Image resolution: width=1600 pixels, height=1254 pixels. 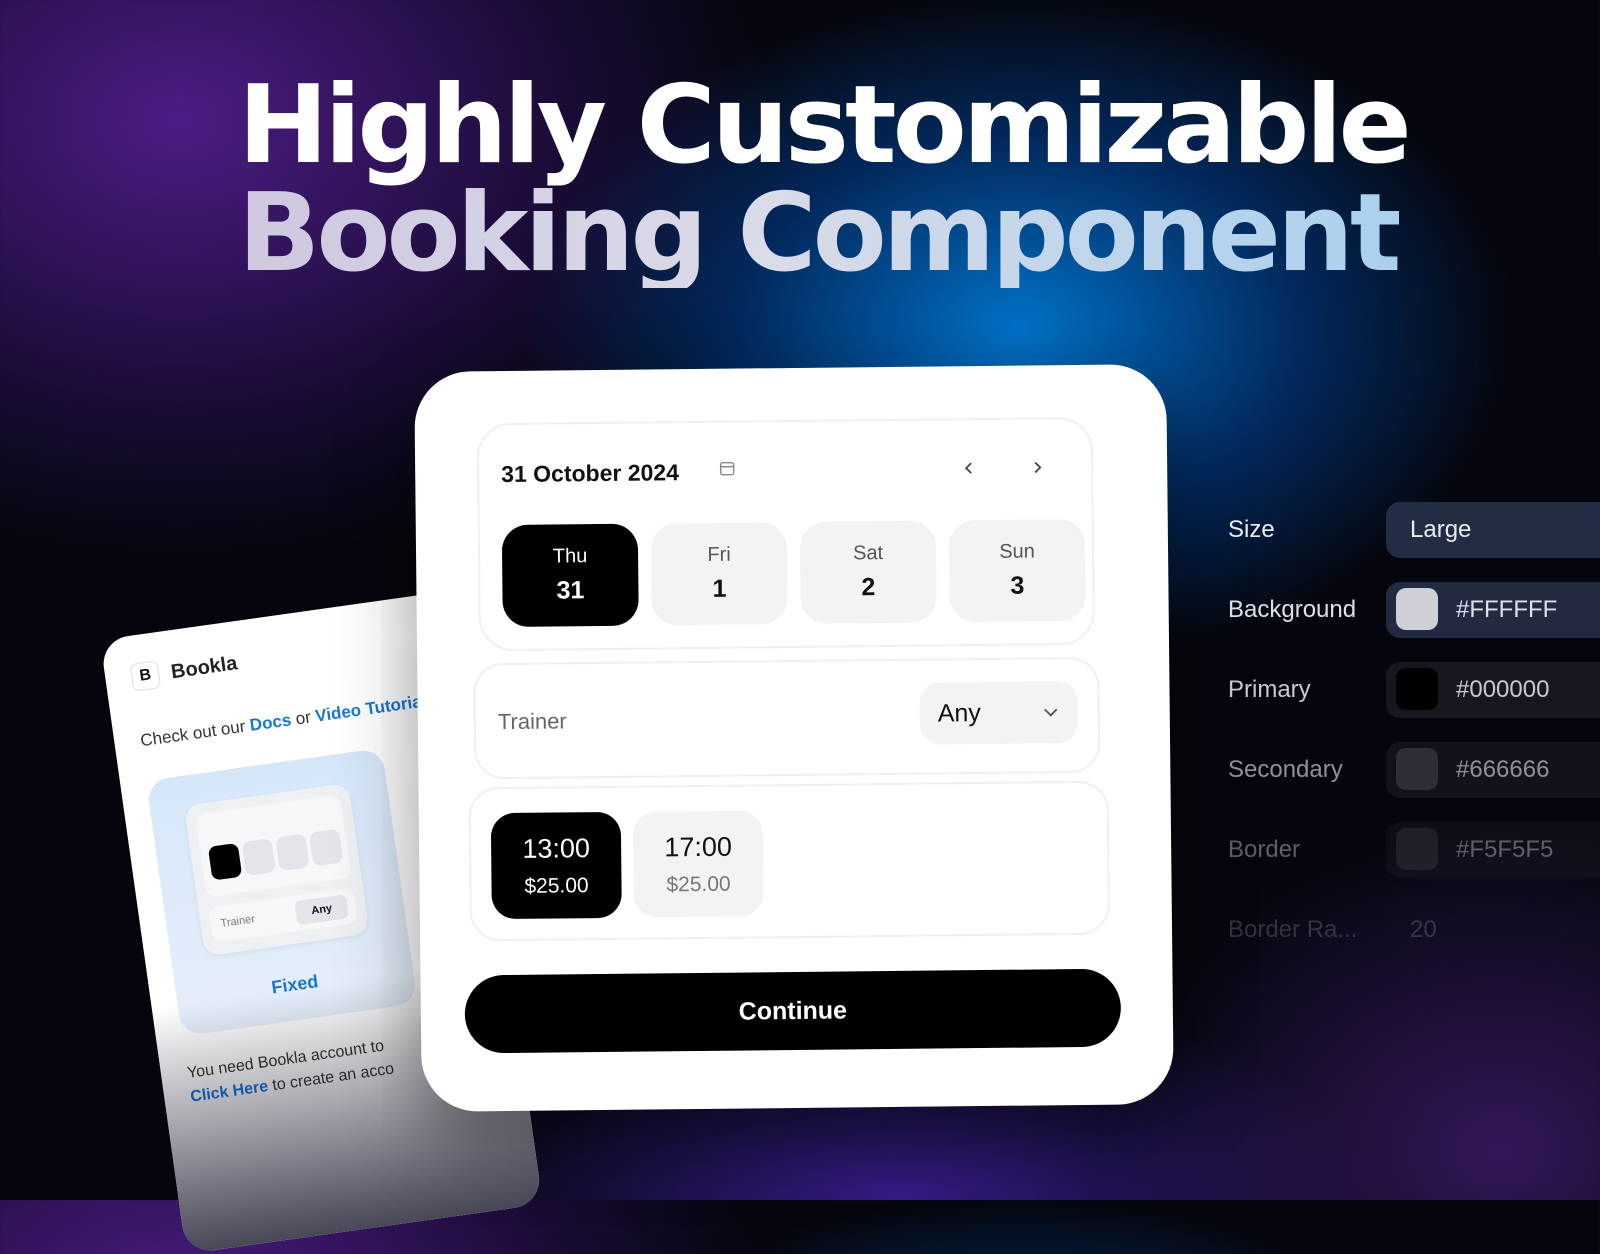 I want to click on size-select: Large, so click(x=1493, y=530).